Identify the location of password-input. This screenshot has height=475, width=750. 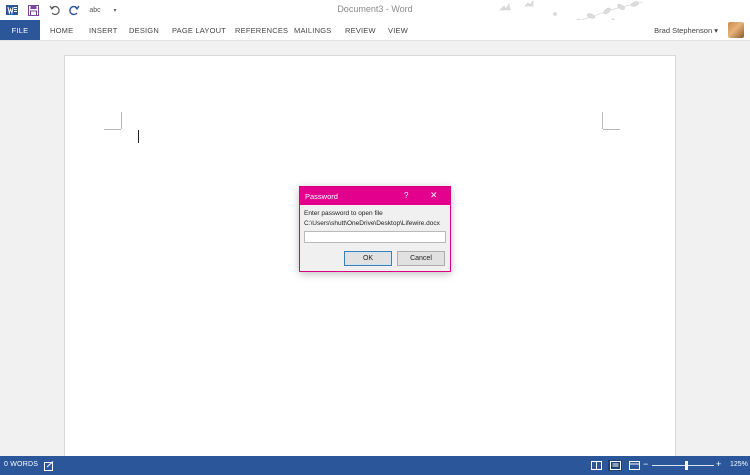
(375, 237).